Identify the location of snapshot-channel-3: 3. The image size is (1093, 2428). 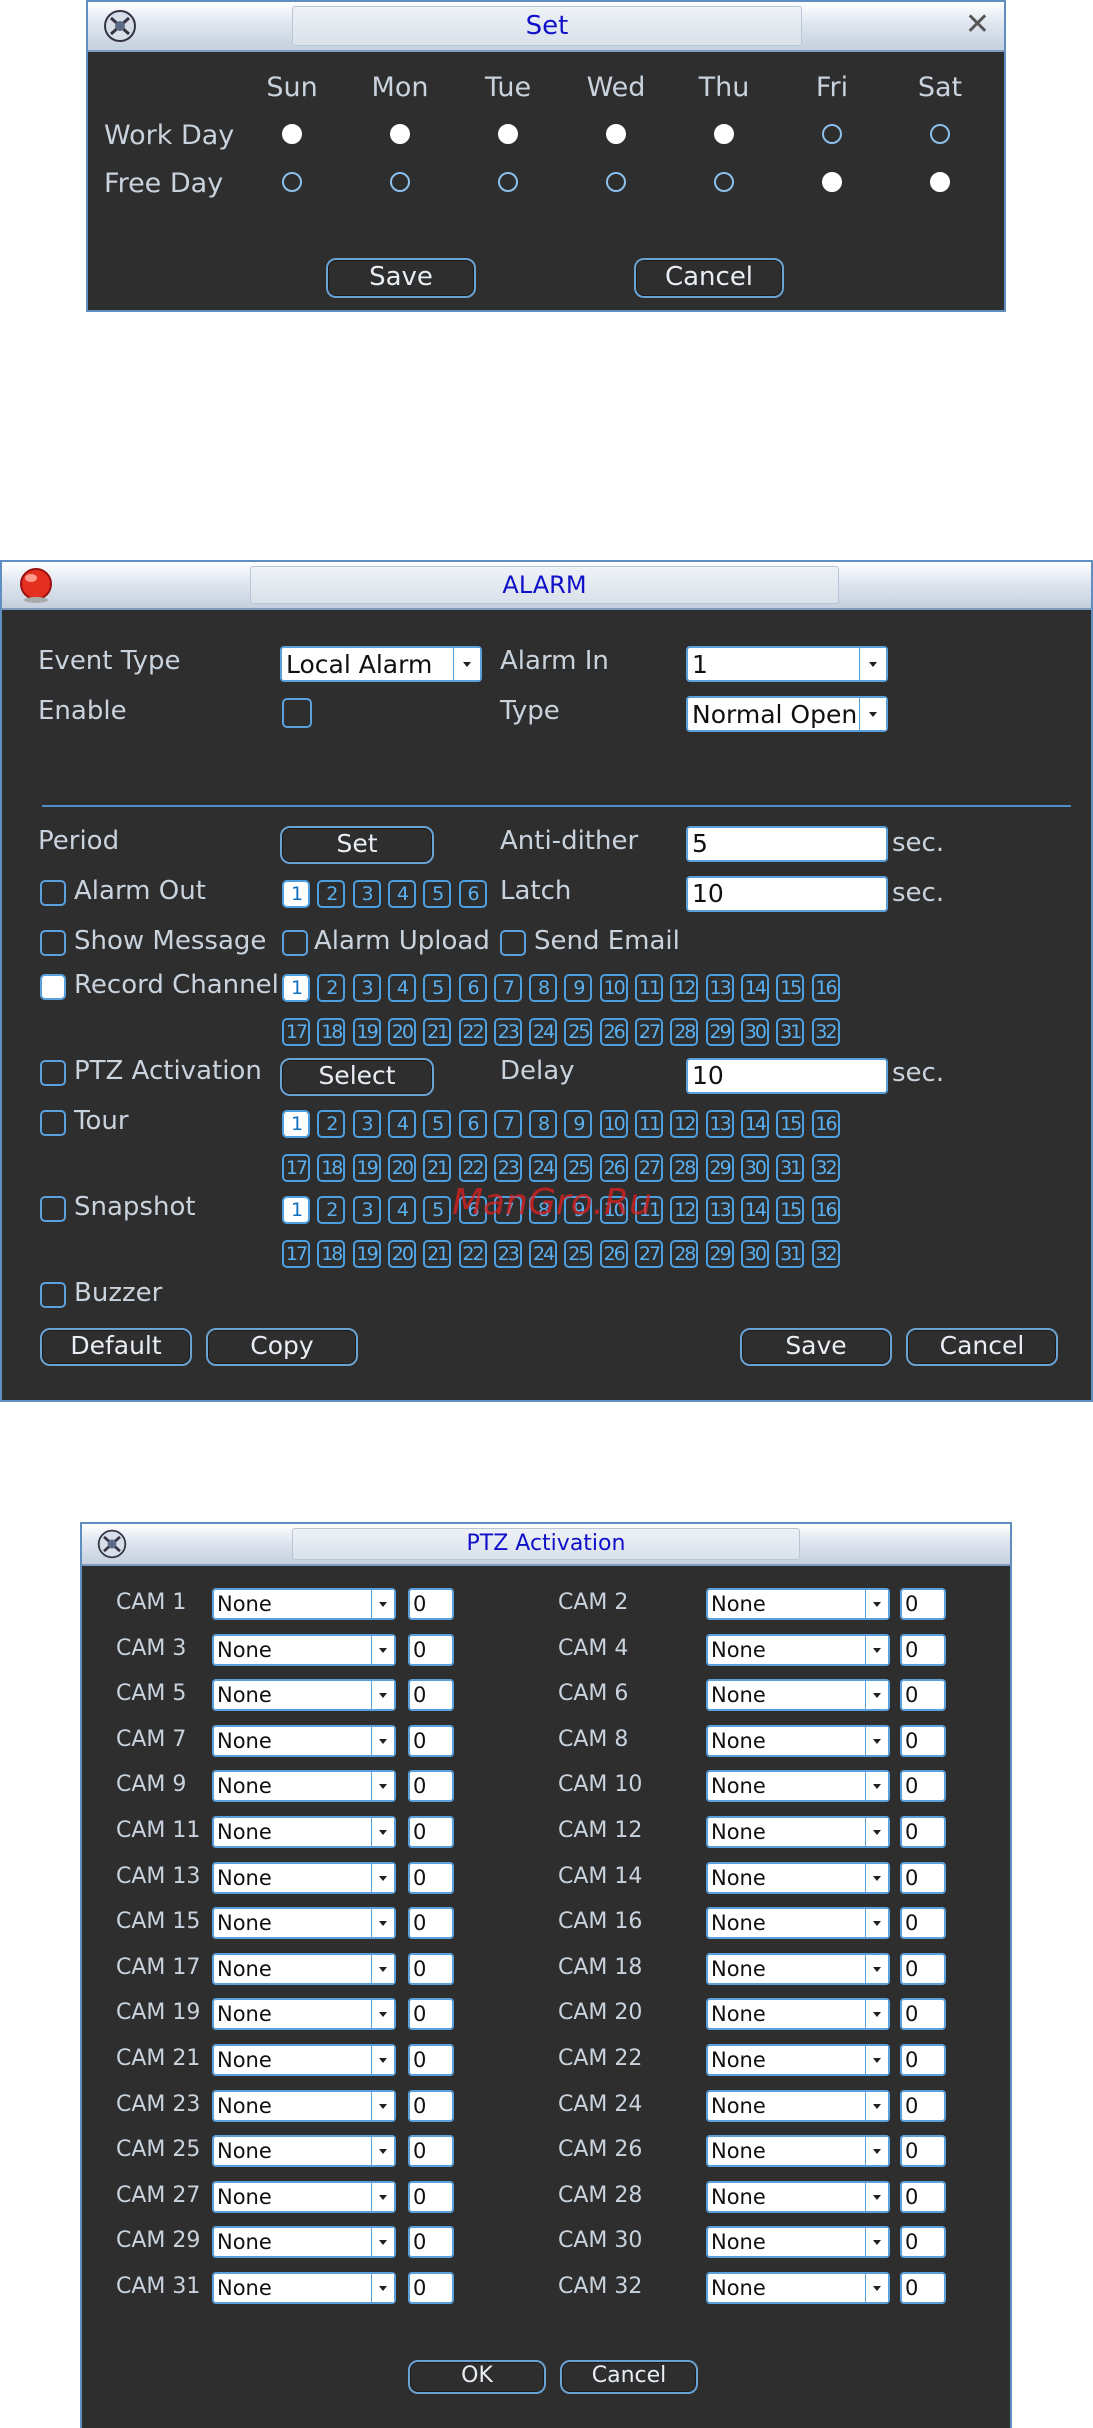
(366, 1210).